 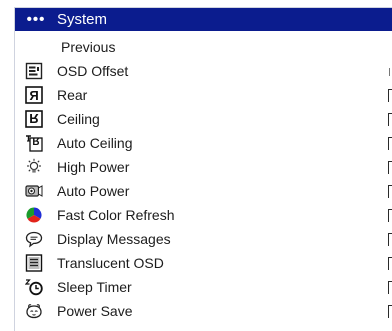 What do you see at coordinates (34, 287) in the screenshot?
I see `sleep-timer-icon` at bounding box center [34, 287].